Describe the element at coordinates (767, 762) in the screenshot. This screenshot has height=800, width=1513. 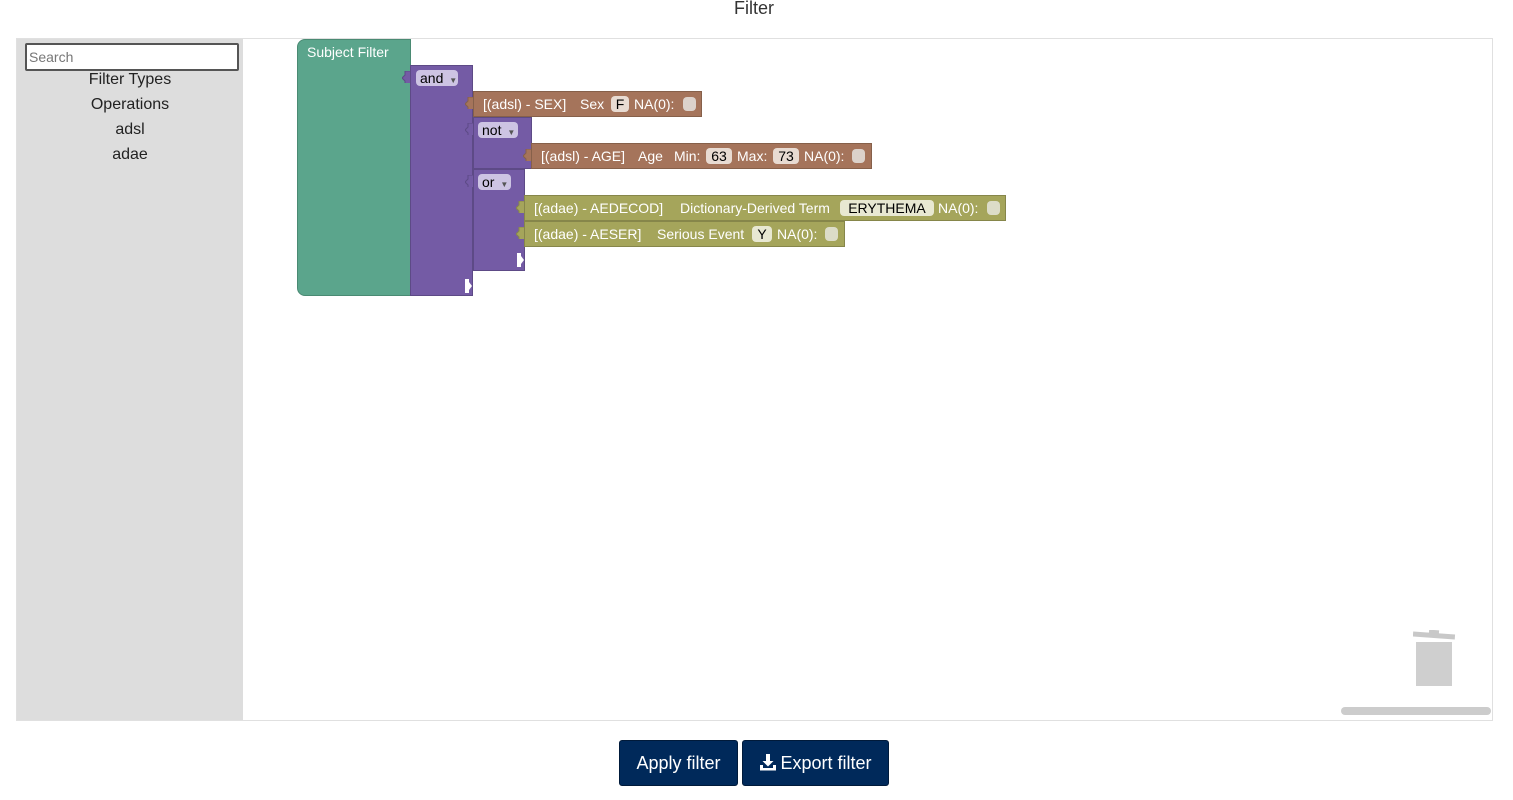
I see `download-icon` at that location.